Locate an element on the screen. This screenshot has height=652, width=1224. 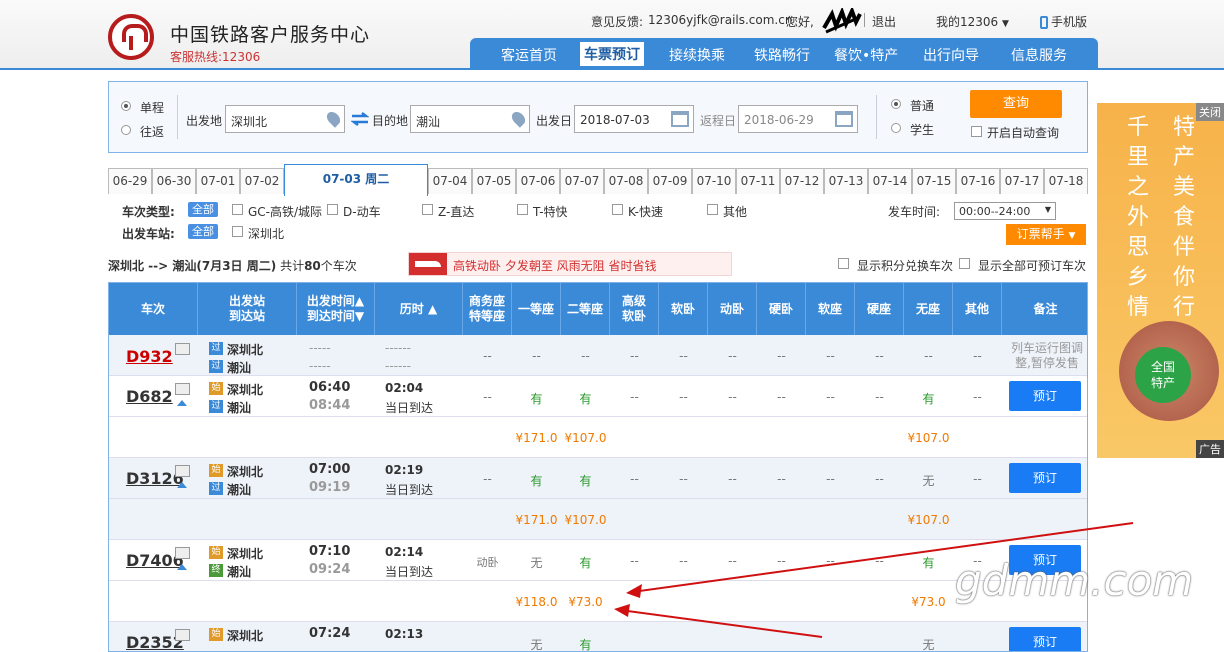
from-station: 深圳北 is located at coordinates (245, 636).